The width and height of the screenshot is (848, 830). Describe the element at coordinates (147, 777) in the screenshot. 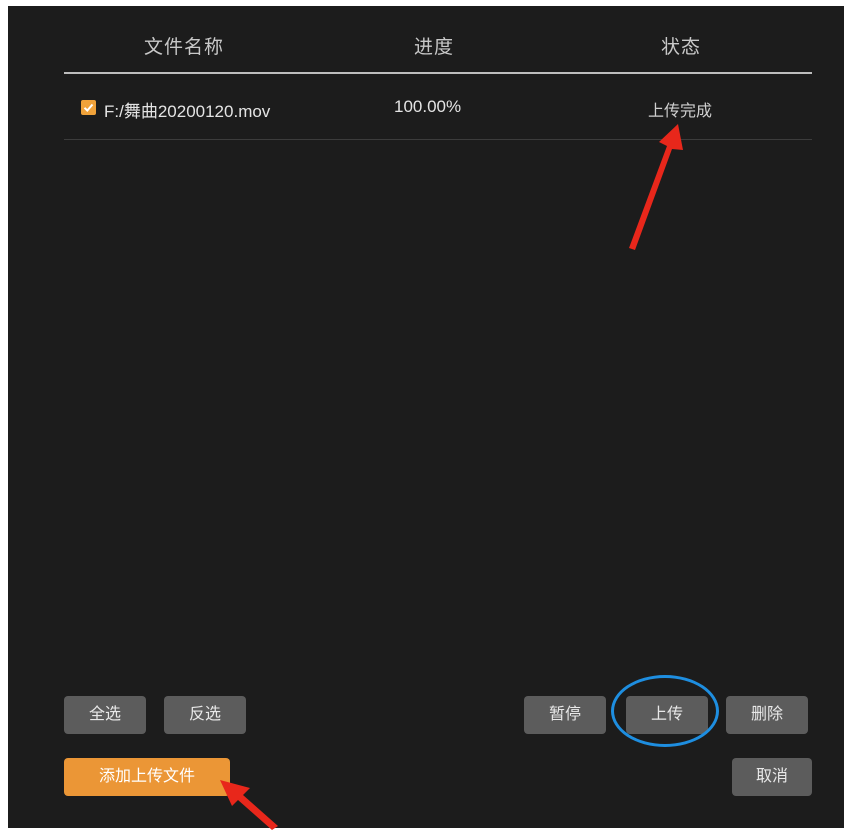

I see `add-upload-file-button: 添加上传文件` at that location.